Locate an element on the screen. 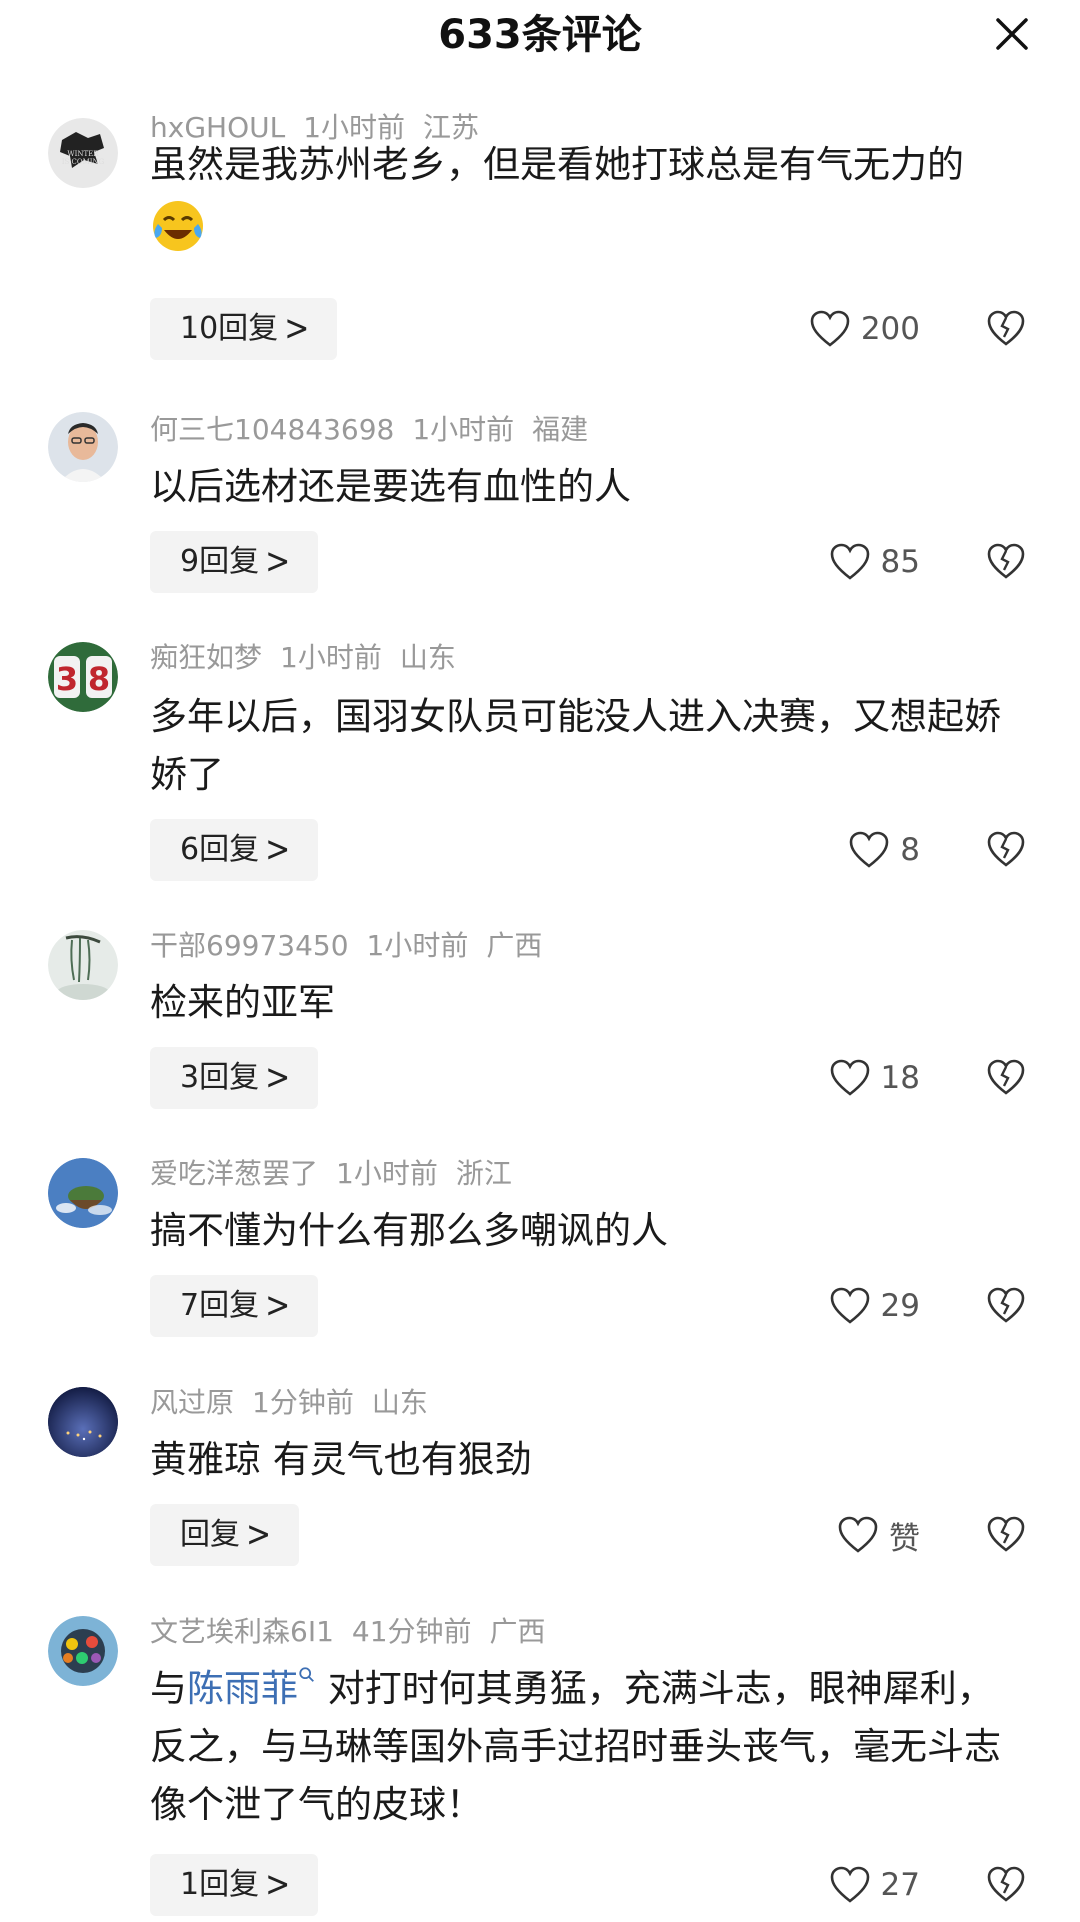  like-button: 29 is located at coordinates (874, 1306).